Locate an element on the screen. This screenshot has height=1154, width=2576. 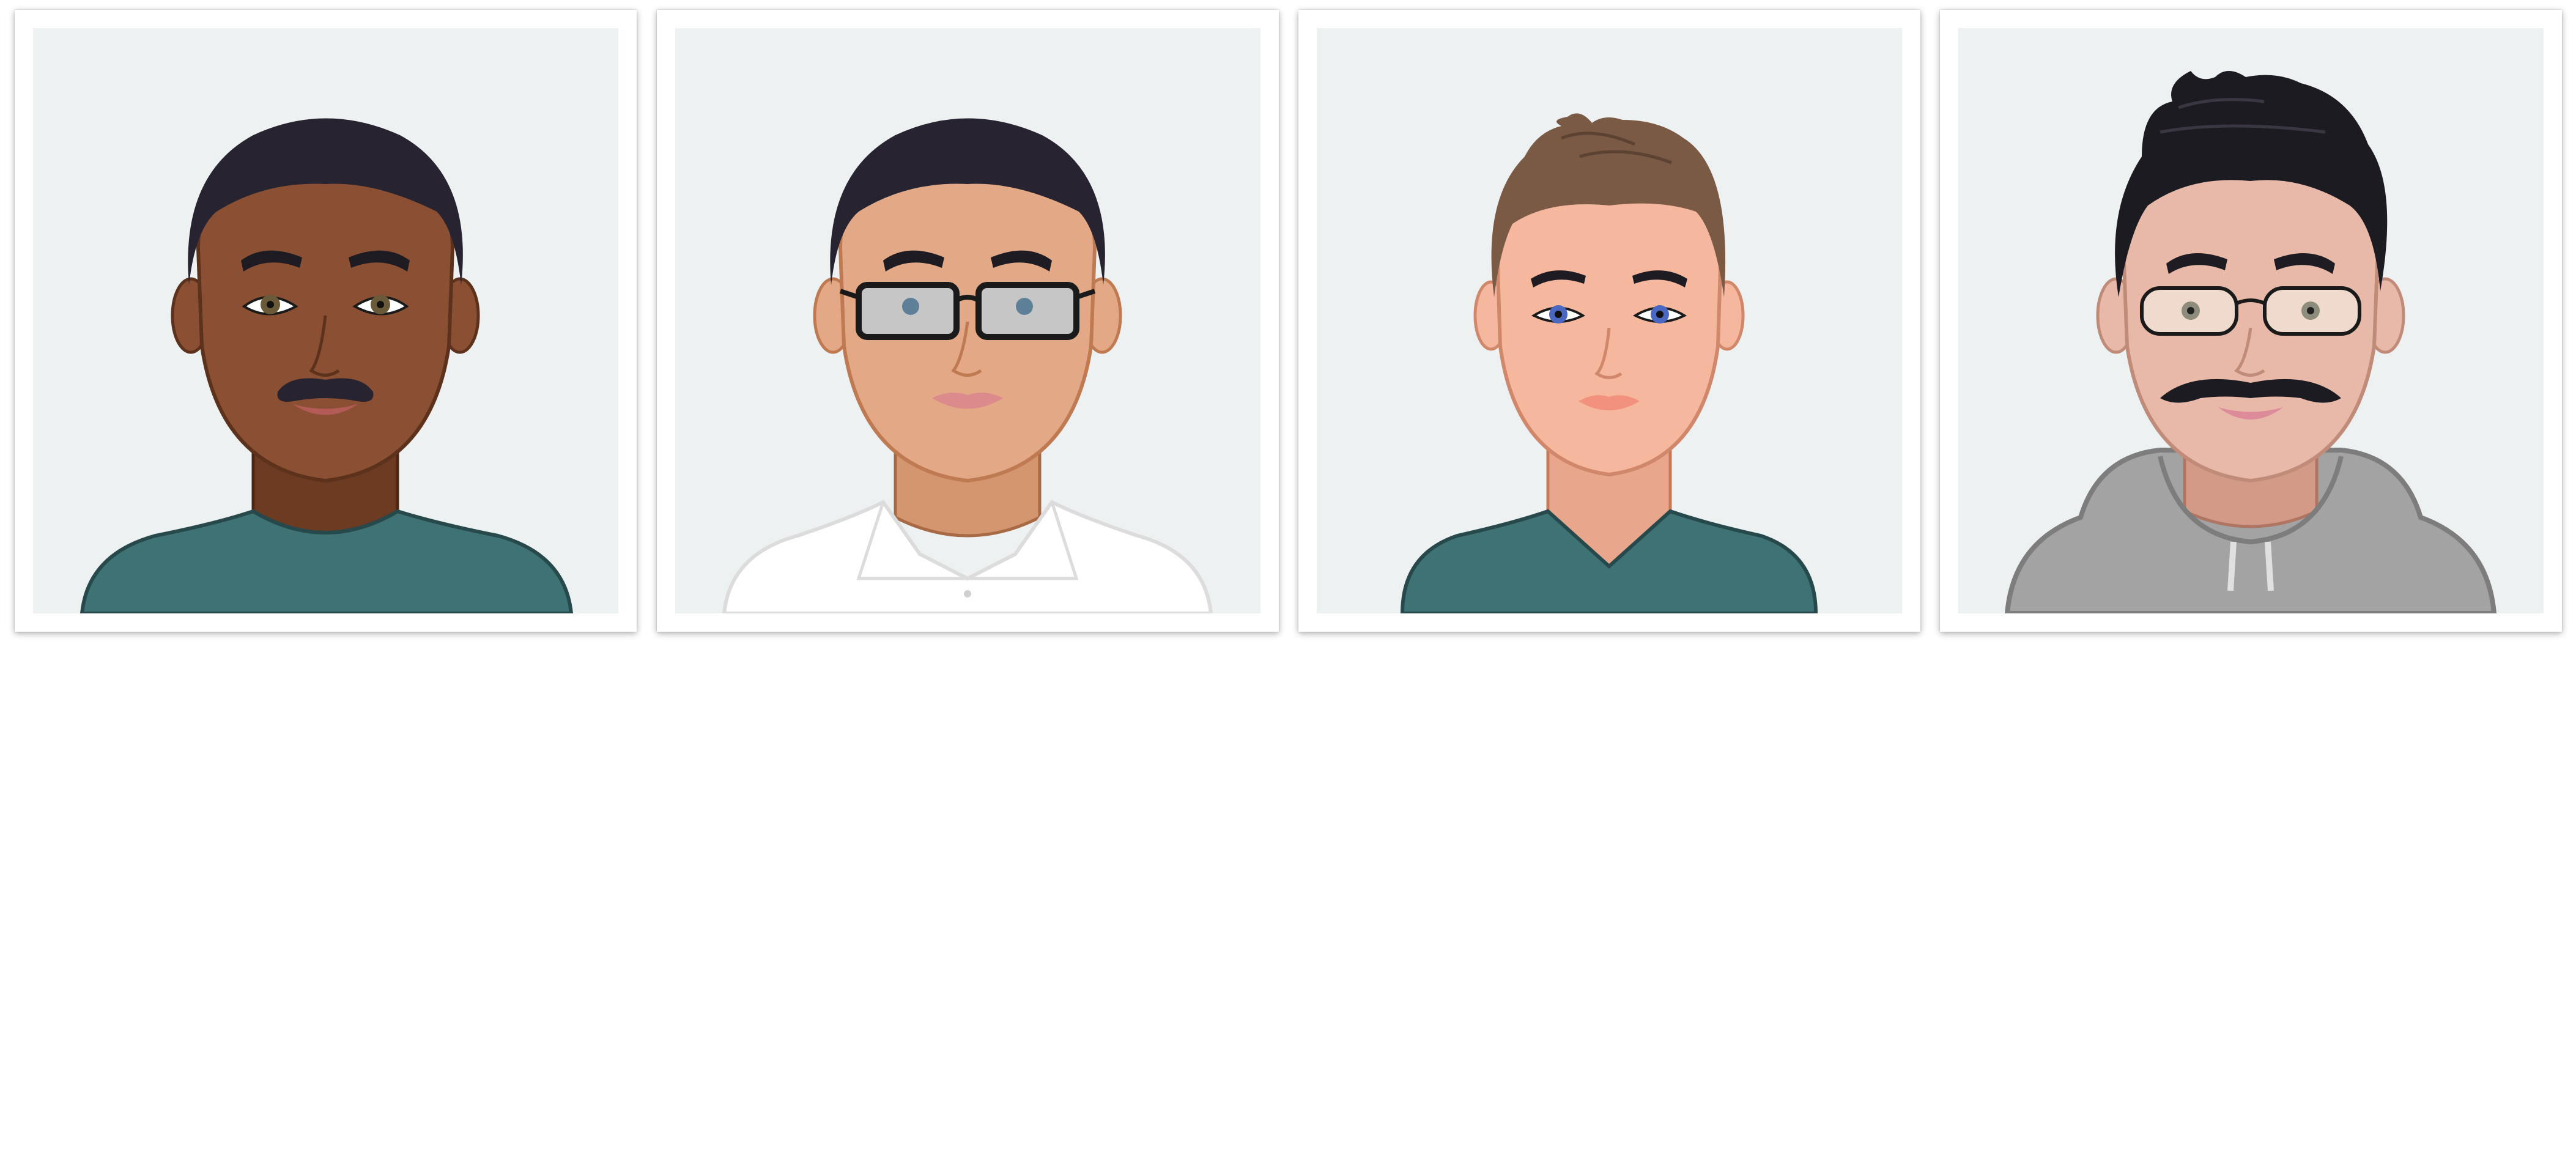
avatar-man-glasses-white-shirt-icon is located at coordinates (967, 365).